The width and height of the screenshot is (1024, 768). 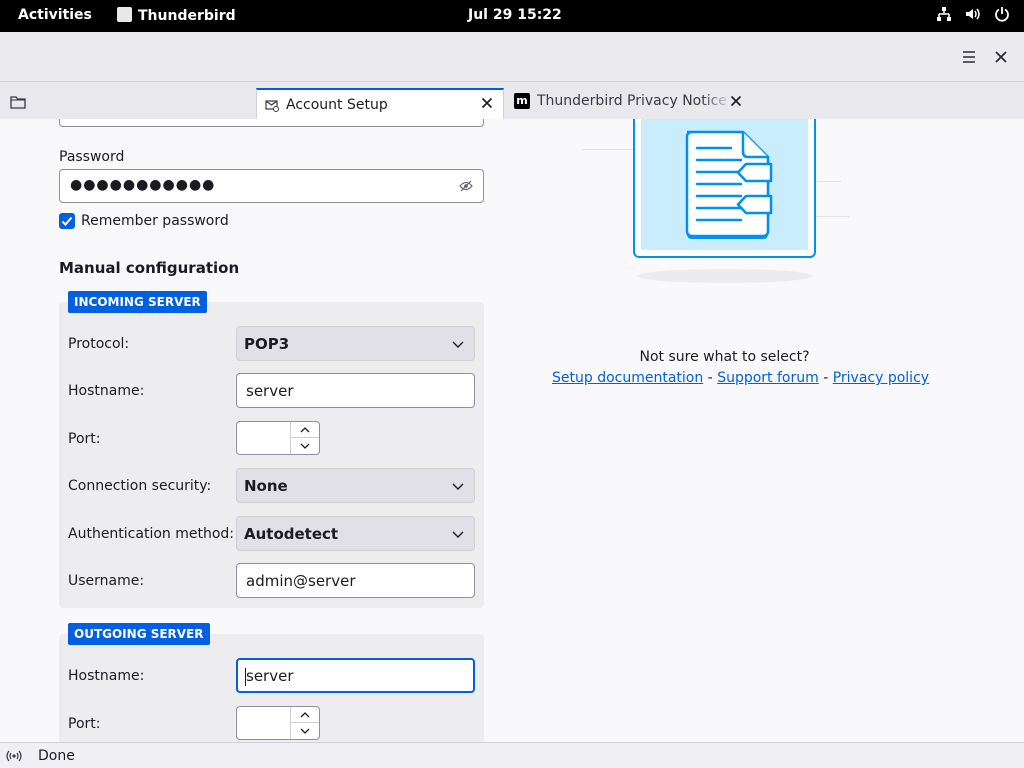 I want to click on connection-security-select: None, so click(x=355, y=485).